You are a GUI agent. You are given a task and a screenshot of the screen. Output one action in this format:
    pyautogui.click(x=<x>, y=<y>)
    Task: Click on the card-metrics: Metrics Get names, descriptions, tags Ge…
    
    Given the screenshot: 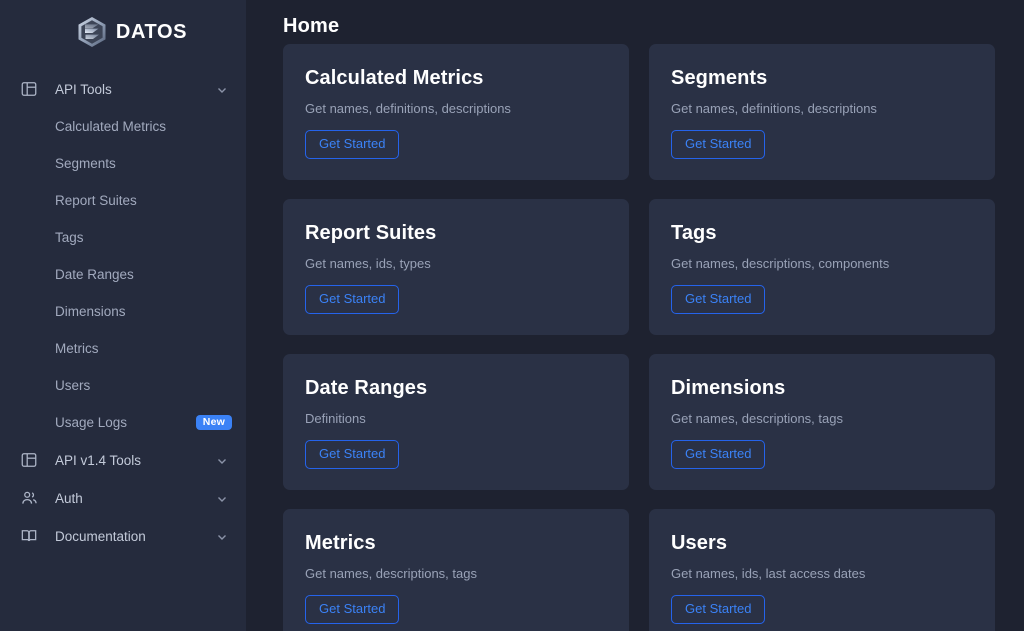 What is the action you would take?
    pyautogui.click(x=456, y=570)
    